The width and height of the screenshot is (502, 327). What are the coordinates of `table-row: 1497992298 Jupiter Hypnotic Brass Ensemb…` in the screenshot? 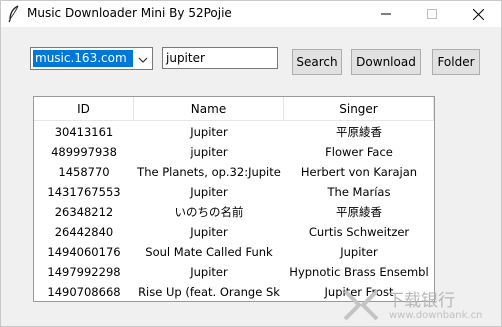 It's located at (234, 272).